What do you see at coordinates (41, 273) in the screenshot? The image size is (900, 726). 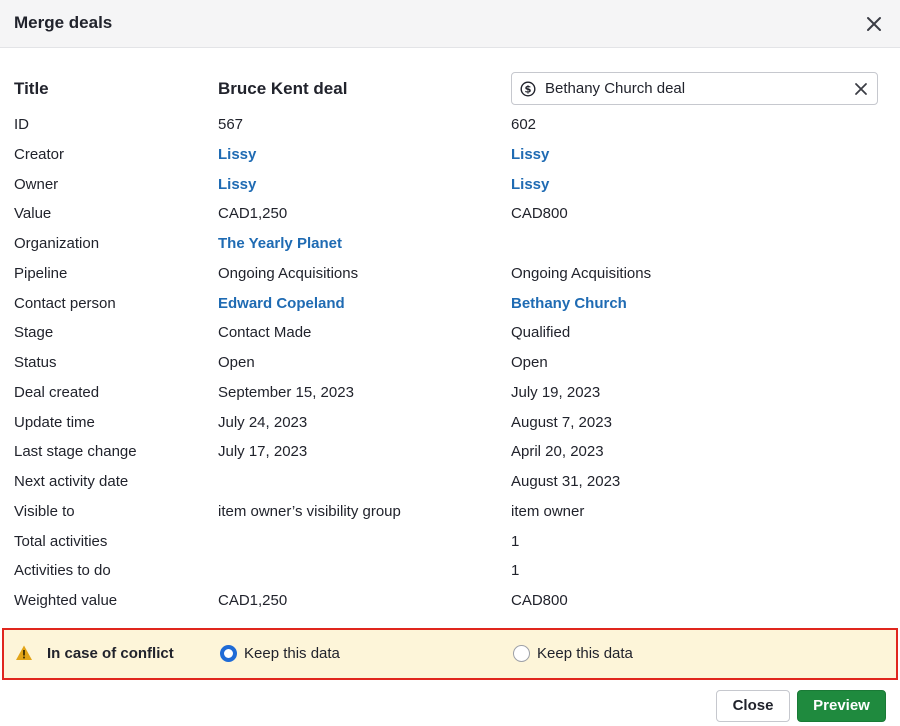 I see `field-label: Pipeline` at bounding box center [41, 273].